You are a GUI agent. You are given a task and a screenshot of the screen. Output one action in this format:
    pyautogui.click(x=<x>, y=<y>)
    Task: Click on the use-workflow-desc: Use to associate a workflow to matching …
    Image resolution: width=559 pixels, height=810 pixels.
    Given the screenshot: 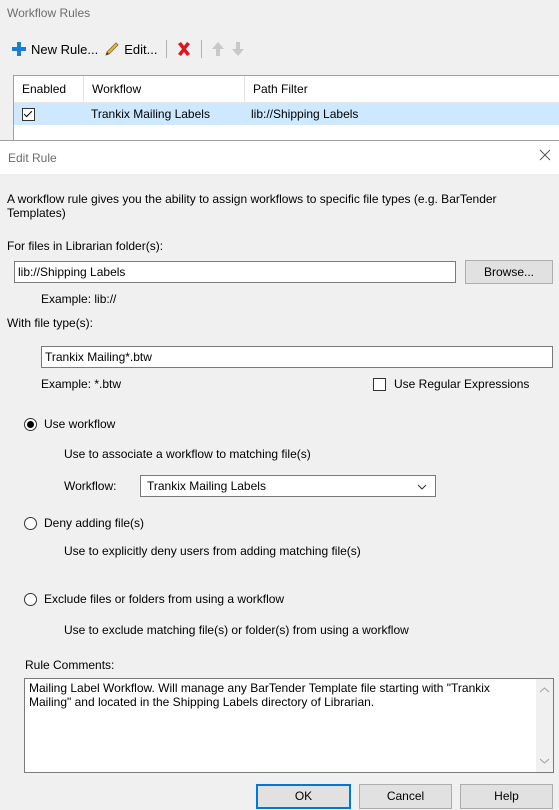 What is the action you would take?
    pyautogui.click(x=187, y=454)
    